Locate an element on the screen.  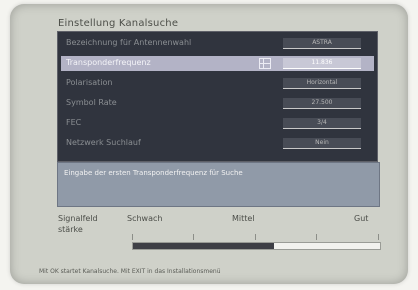
numeric-keypad-icon is located at coordinates (265, 63).